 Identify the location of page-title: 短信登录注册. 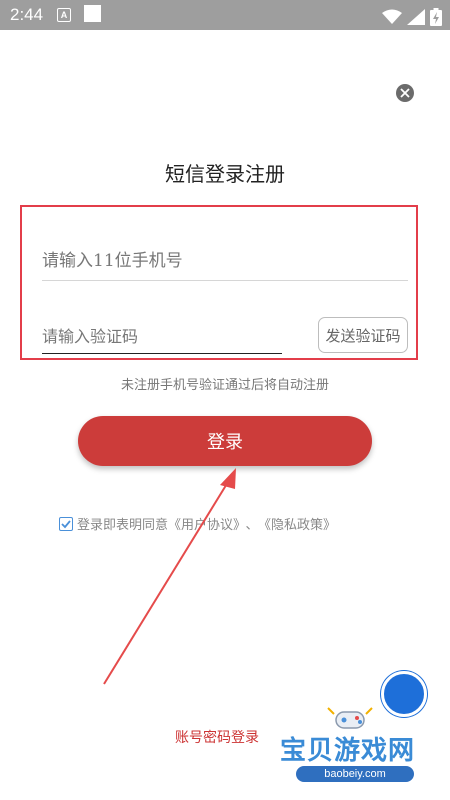
(225, 174).